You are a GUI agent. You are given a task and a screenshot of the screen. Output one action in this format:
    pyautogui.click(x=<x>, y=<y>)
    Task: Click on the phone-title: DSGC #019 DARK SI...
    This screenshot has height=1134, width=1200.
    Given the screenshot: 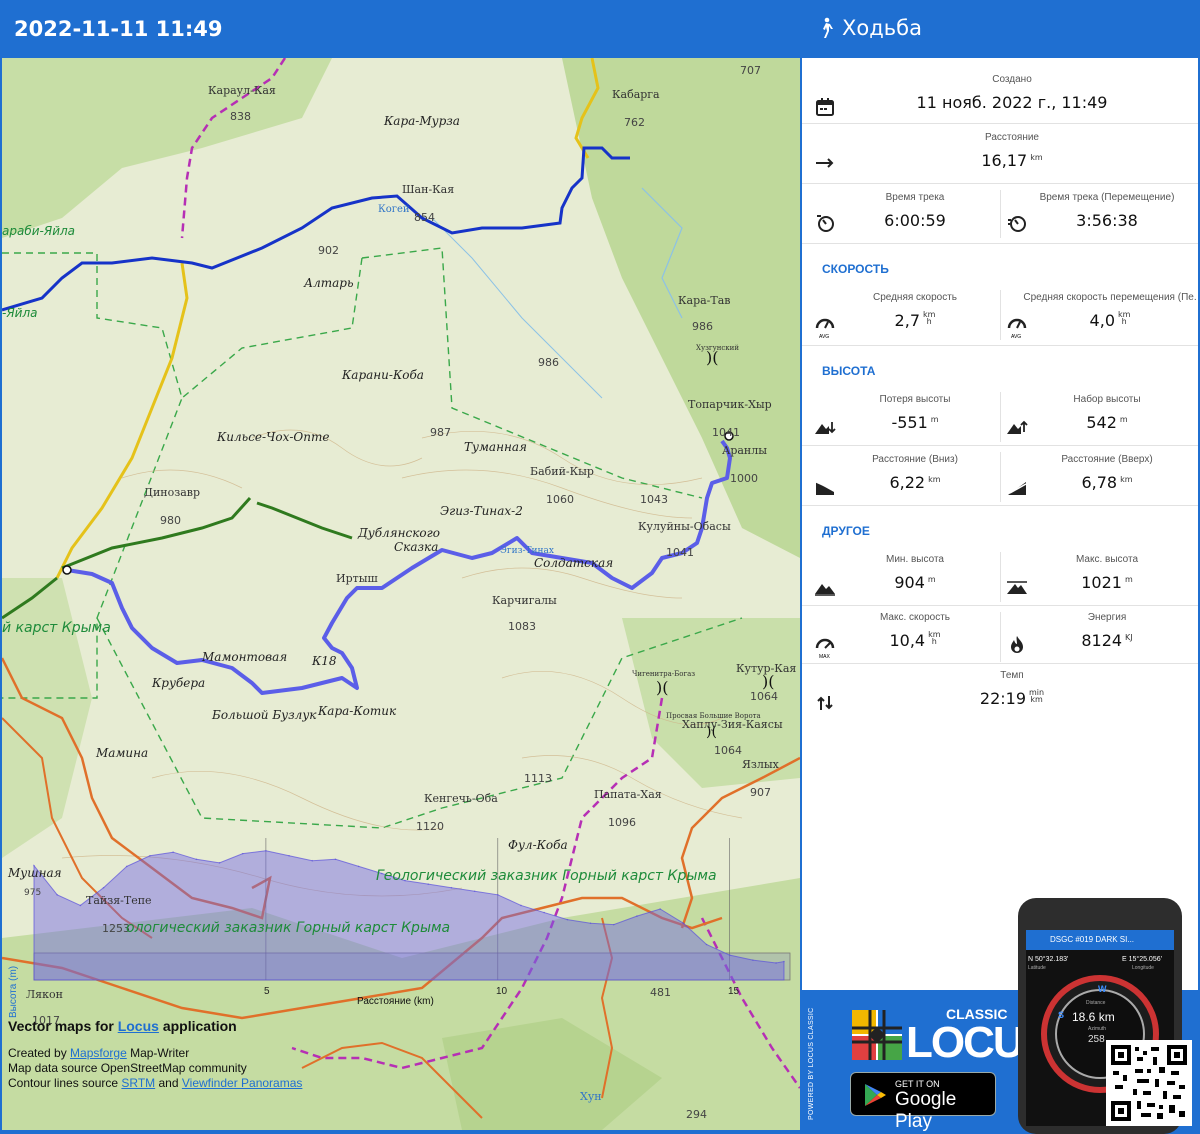 What is the action you would take?
    pyautogui.click(x=1100, y=940)
    